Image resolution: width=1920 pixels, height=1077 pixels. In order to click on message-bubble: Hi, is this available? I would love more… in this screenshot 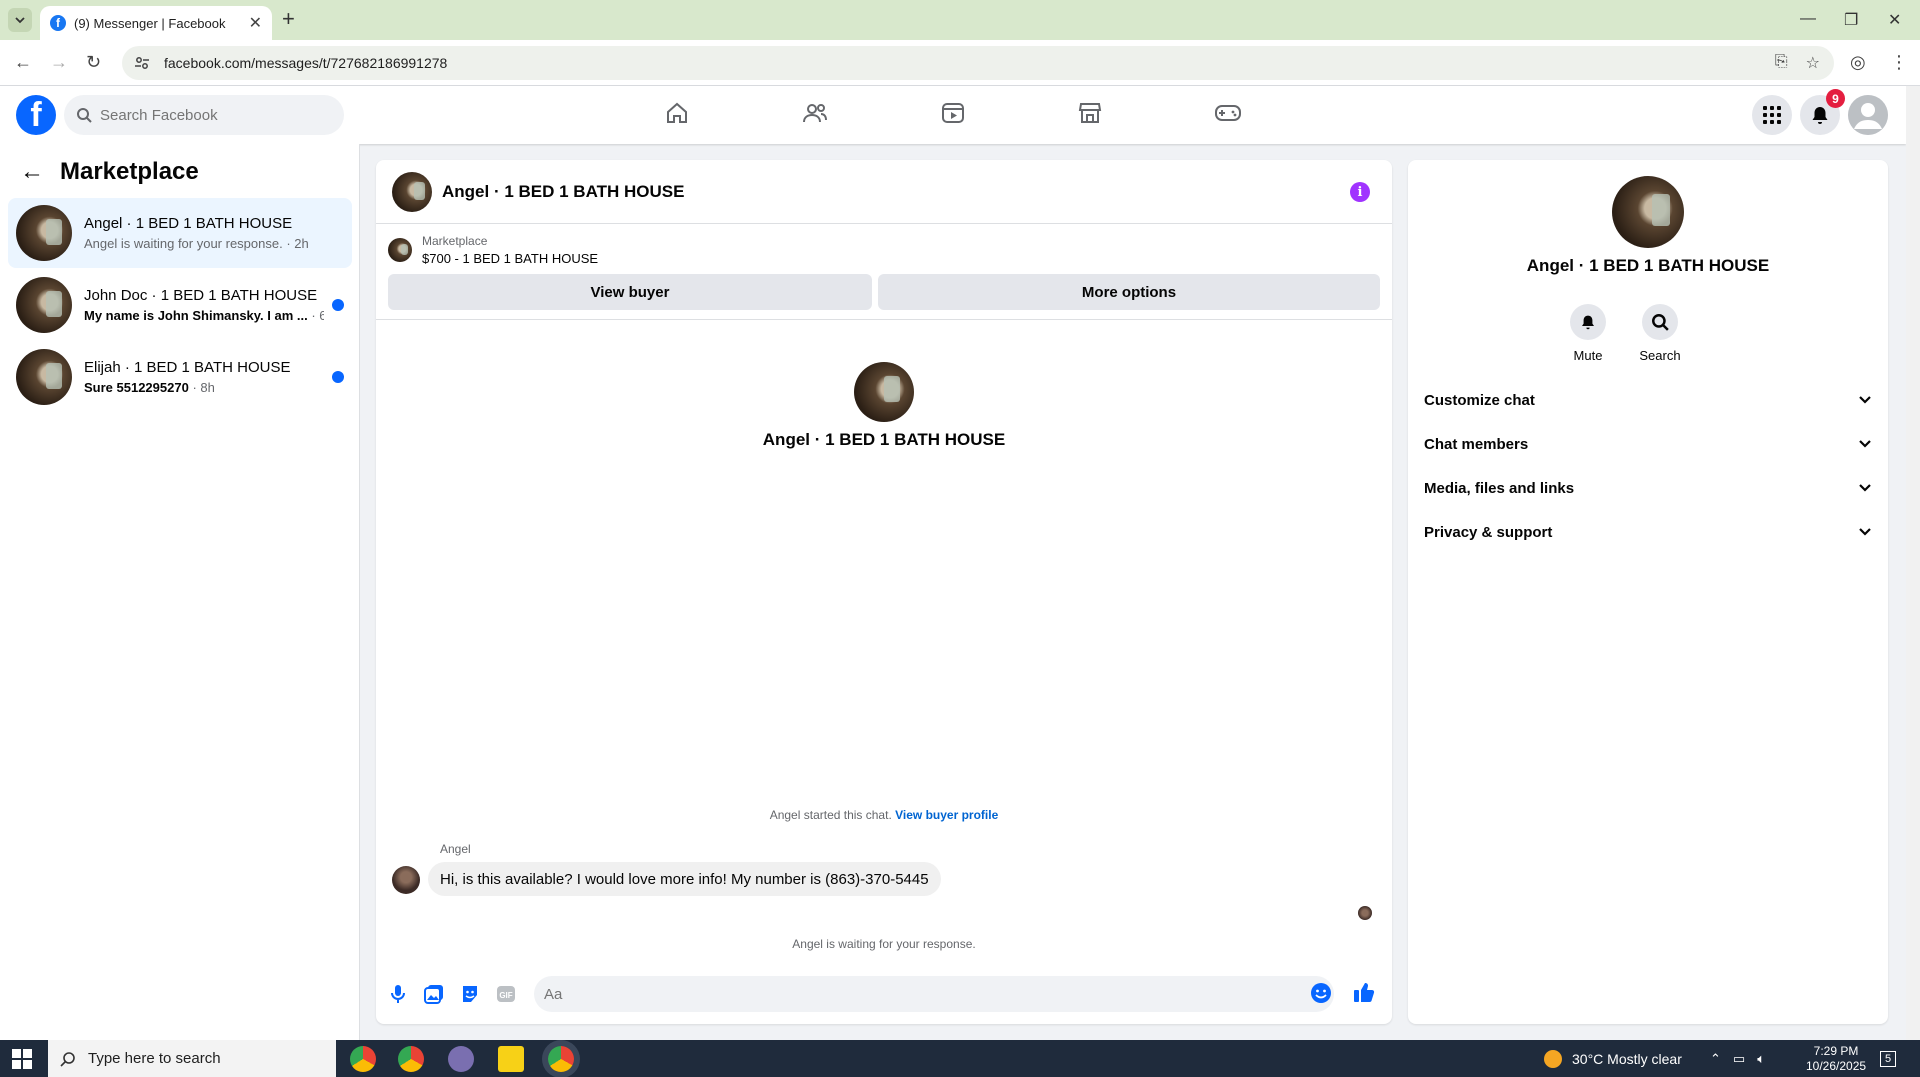, I will do `click(684, 879)`.